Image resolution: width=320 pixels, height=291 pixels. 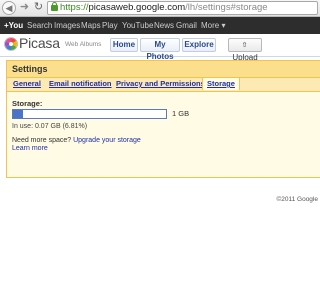 I want to click on gbar-youtube: YouTube, so click(x=137, y=25).